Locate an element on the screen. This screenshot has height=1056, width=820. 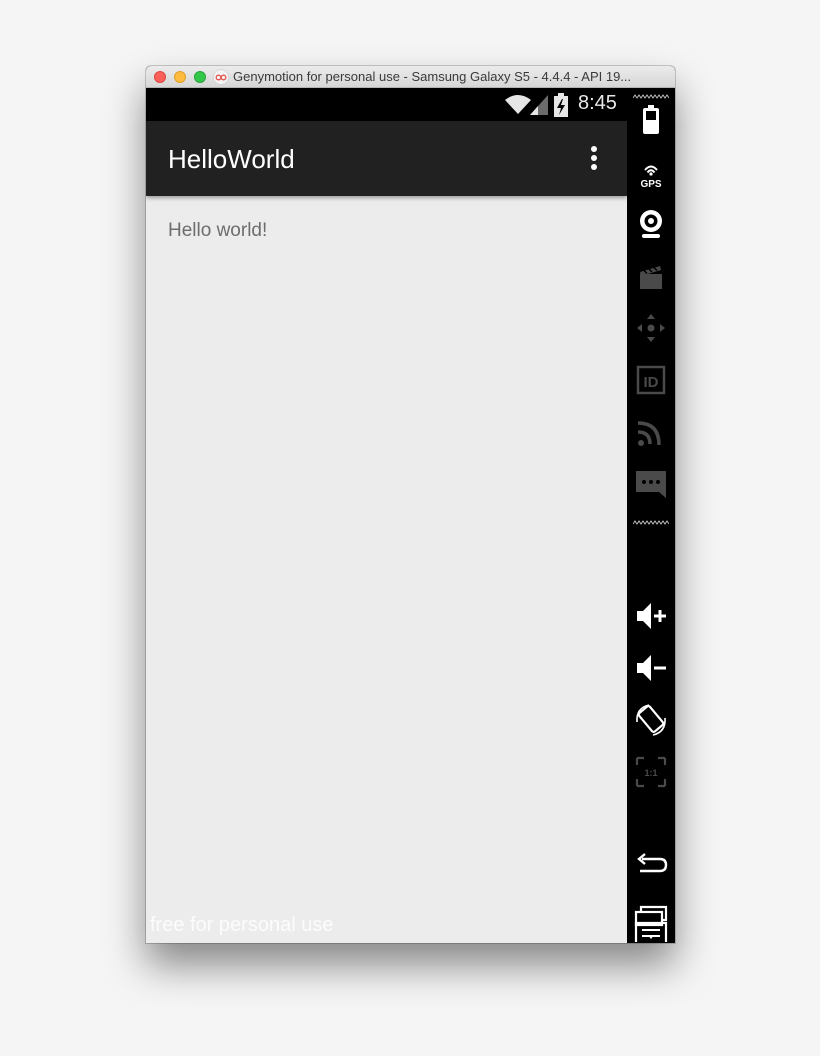
status-bar: 8:45 is located at coordinates (386, 104).